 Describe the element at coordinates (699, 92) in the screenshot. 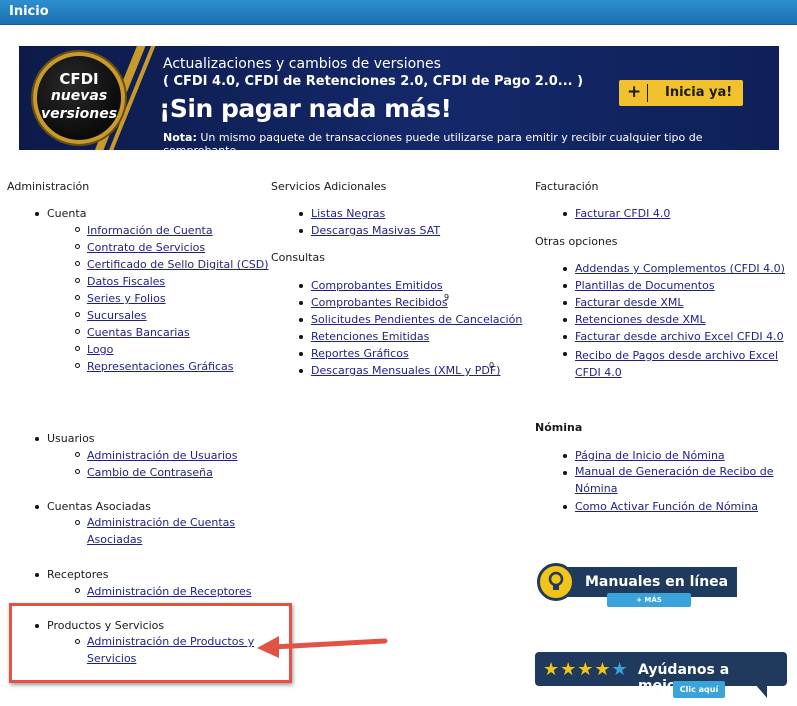

I see `cta-label: Inicia ya!` at that location.